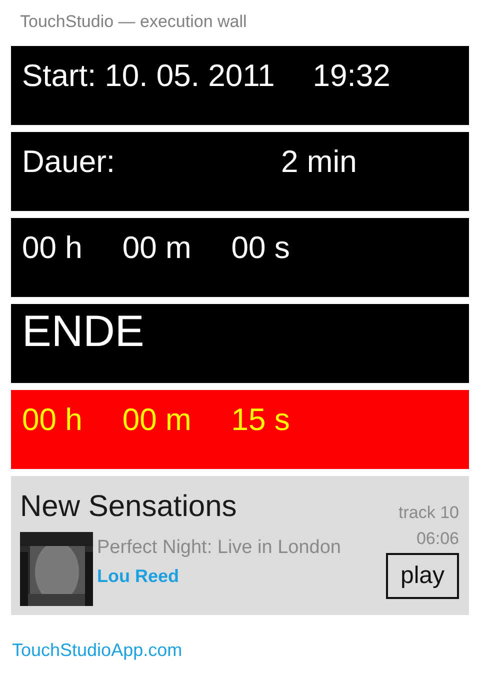 This screenshot has width=480, height=696. I want to click on panel-text: Dauer:, so click(69, 162).